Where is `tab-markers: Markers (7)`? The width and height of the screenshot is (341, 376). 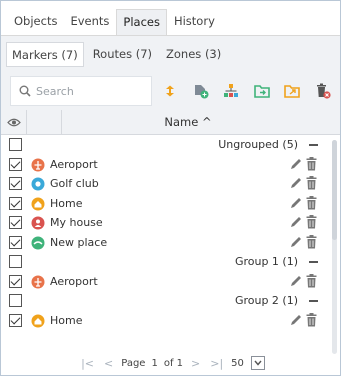
tab-markers: Markers (7) is located at coordinates (45, 54).